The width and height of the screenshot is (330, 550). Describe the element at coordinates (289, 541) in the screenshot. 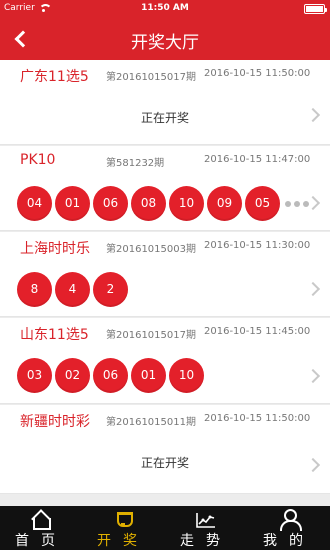

I see `tab-label: 我的` at that location.